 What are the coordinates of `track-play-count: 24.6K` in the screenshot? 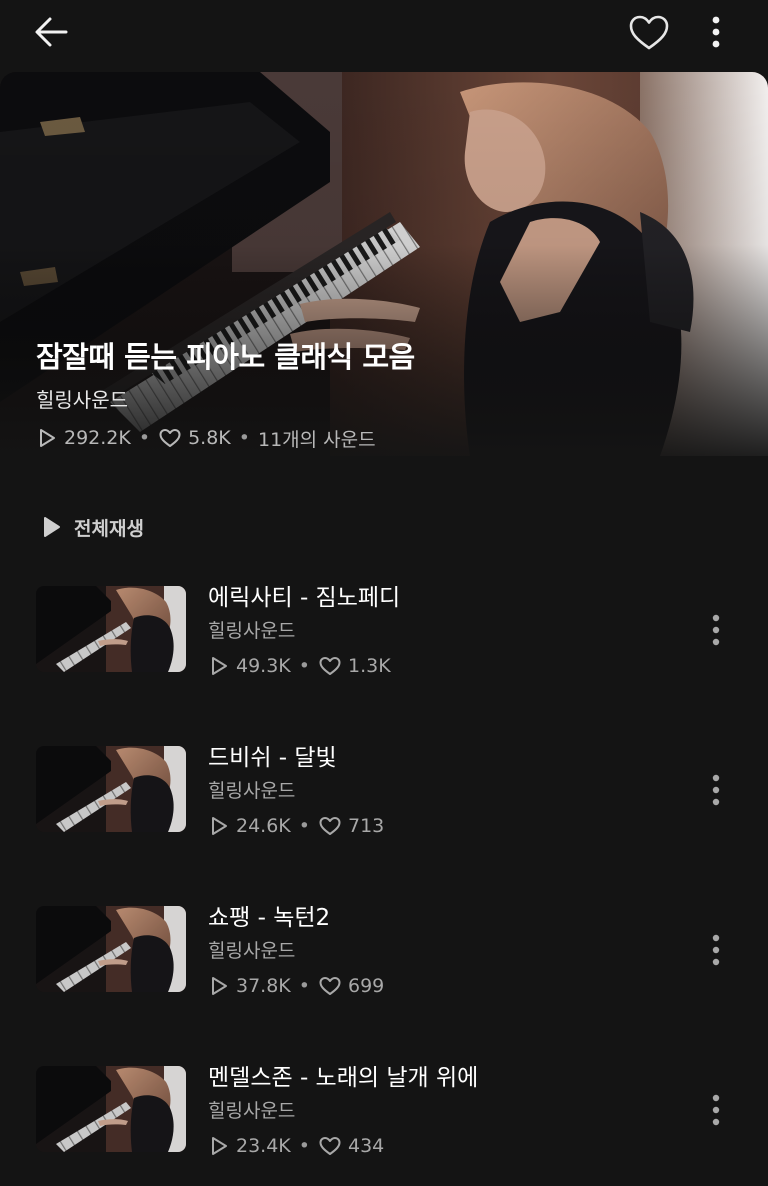 It's located at (263, 826).